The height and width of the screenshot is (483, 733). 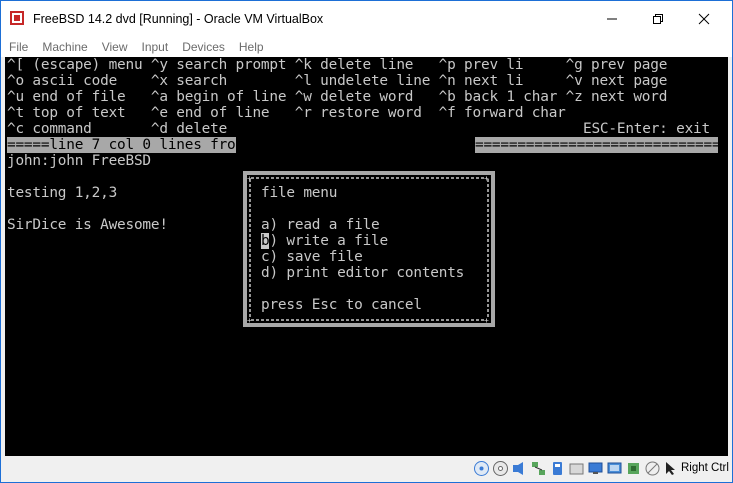 I want to click on dialog-cancel-hint: press Esc to cancel, so click(x=341, y=305).